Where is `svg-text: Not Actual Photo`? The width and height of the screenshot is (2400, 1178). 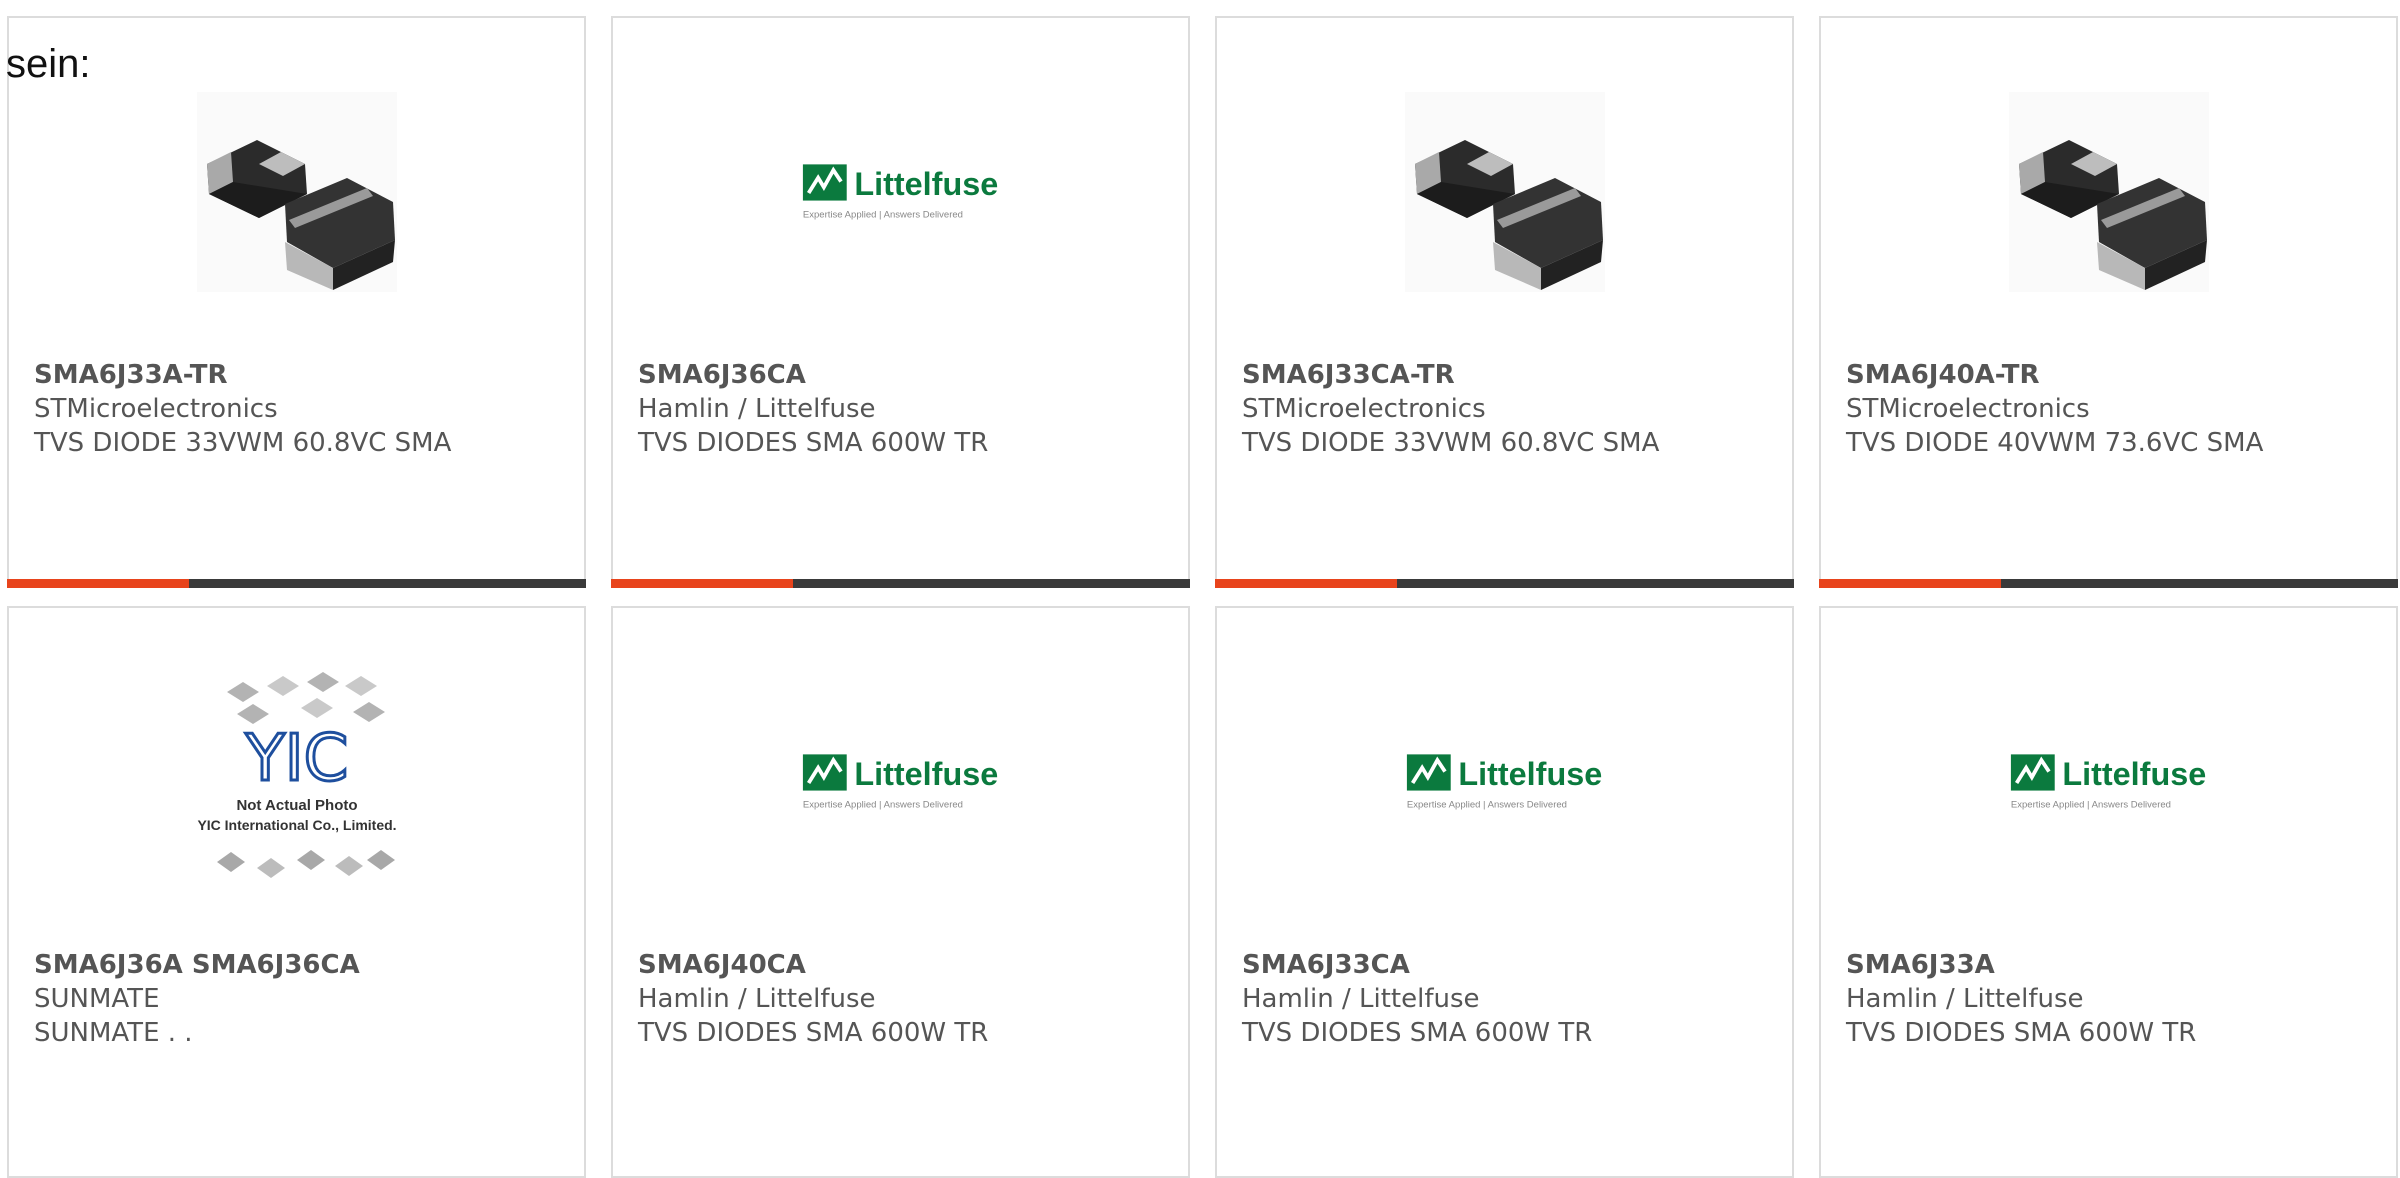 svg-text: Not Actual Photo is located at coordinates (296, 805).